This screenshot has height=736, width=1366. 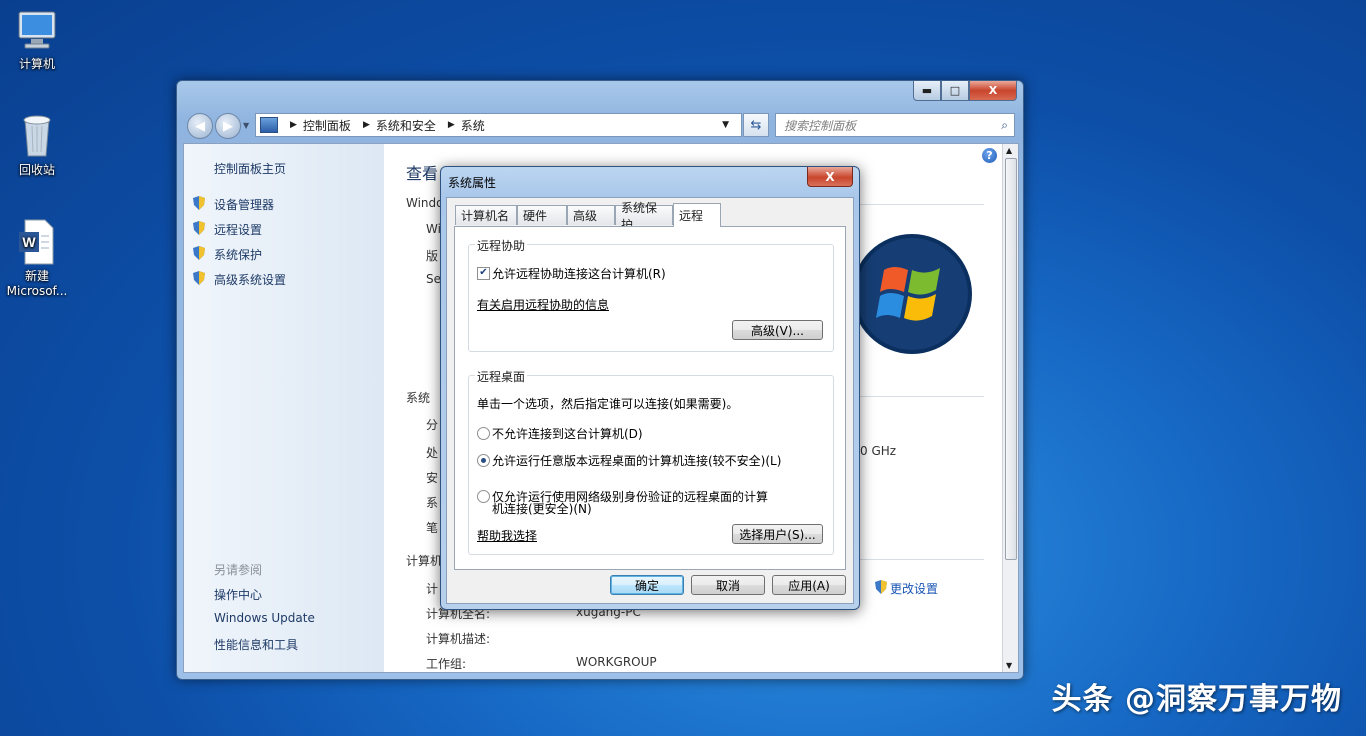 I want to click on scroll-thumb, so click(x=1011, y=359).